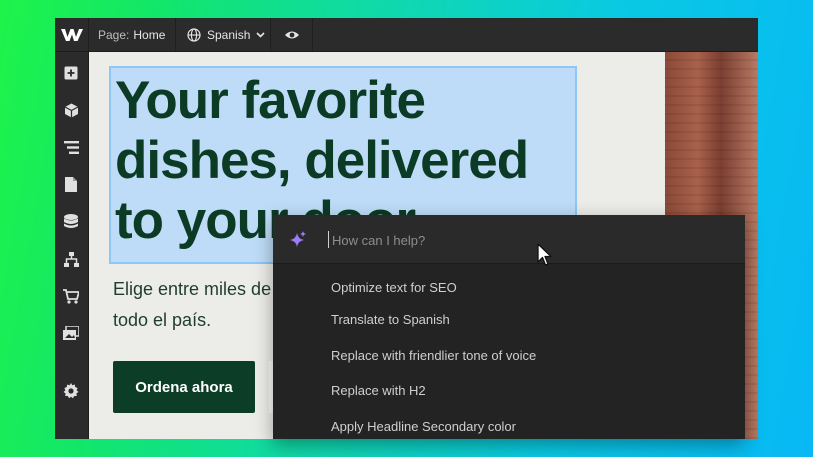 This screenshot has height=457, width=813. Describe the element at coordinates (378, 390) in the screenshot. I see `suggestion-item: Replace with H2` at that location.